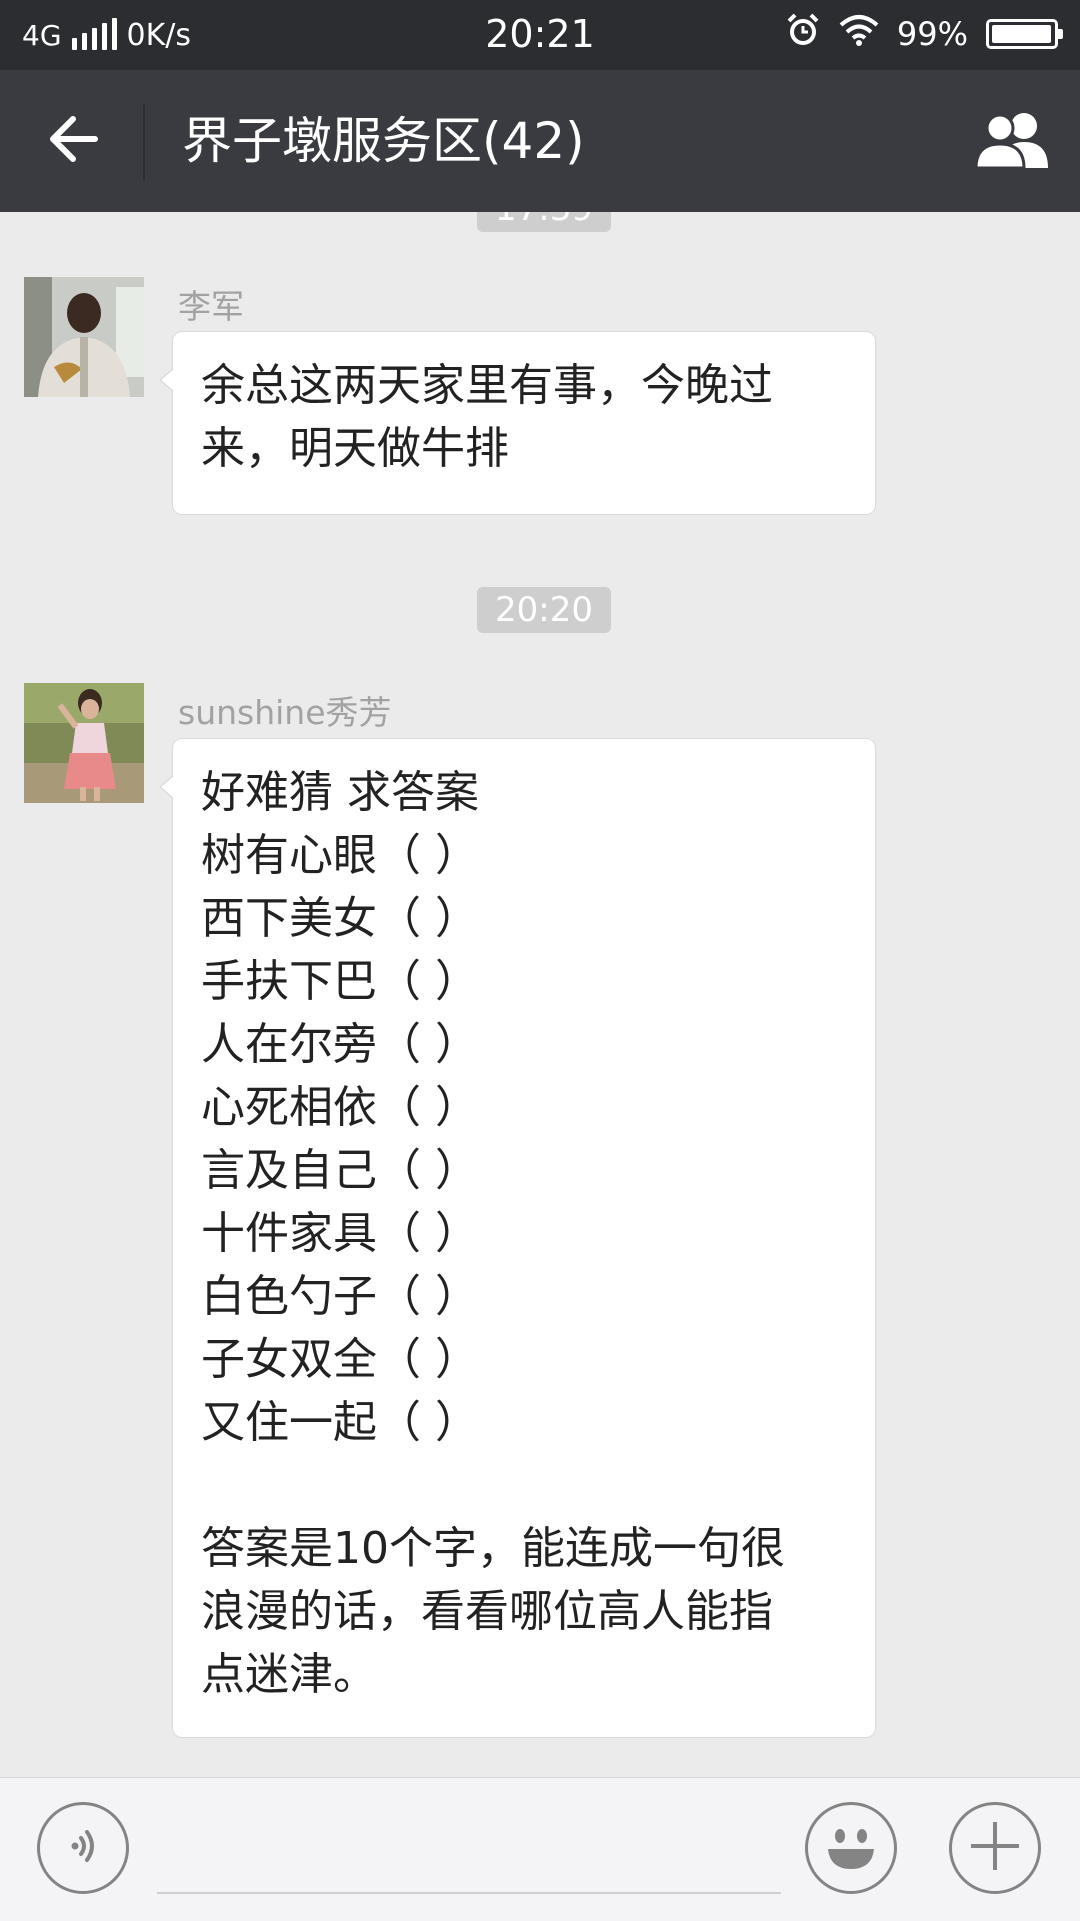 Image resolution: width=1080 pixels, height=1921 pixels. What do you see at coordinates (340, 1422) in the screenshot?
I see `message-line: 又住一起（ ）` at bounding box center [340, 1422].